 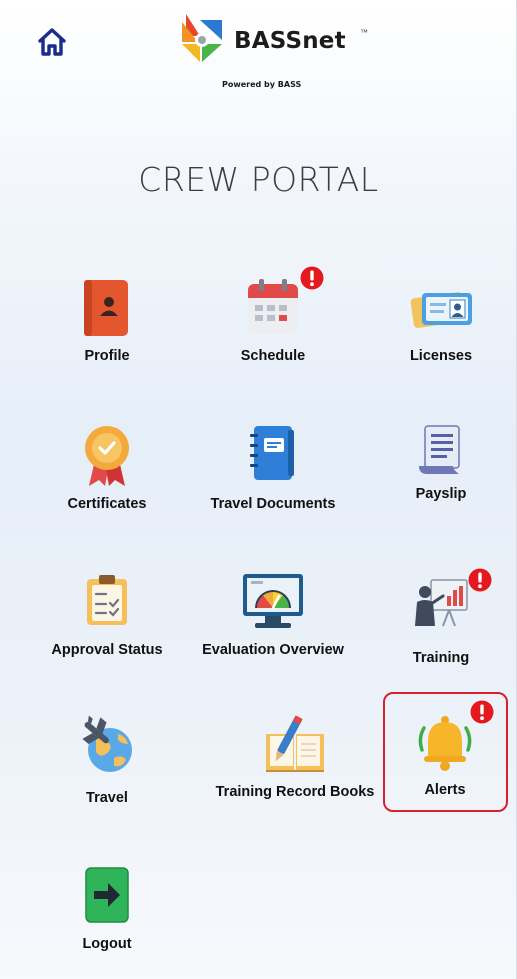 What do you see at coordinates (273, 601) in the screenshot?
I see `monitor-gauge-icon` at bounding box center [273, 601].